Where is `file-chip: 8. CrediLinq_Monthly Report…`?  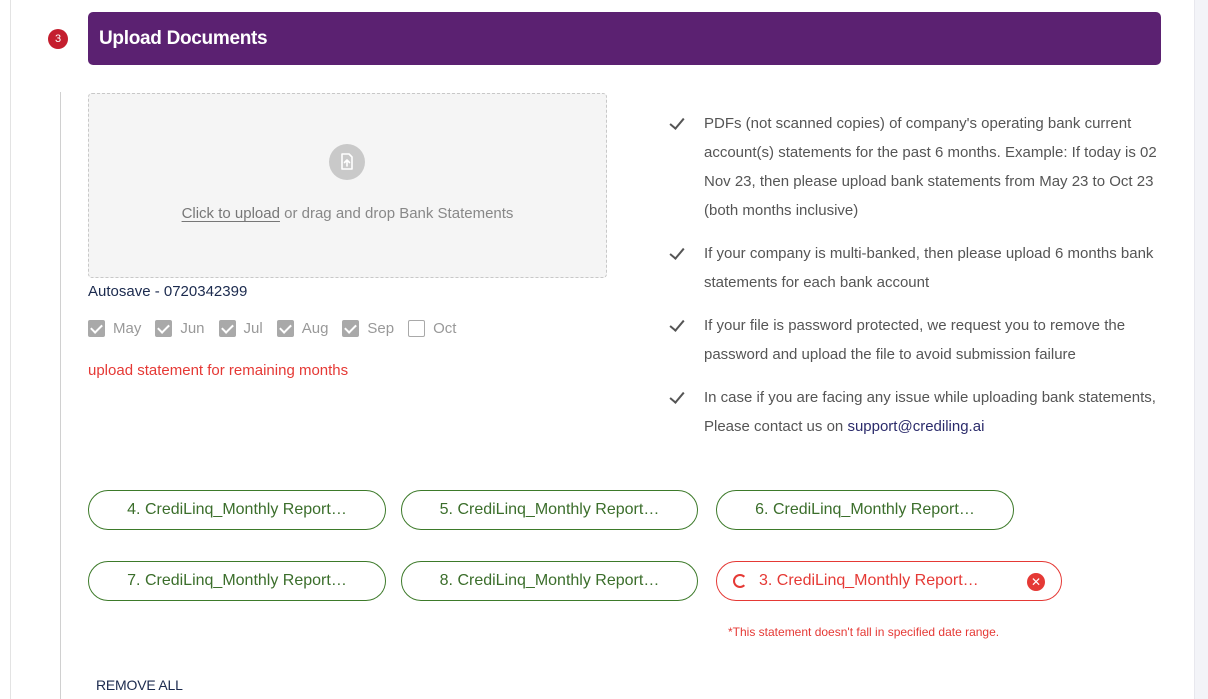 file-chip: 8. CrediLinq_Monthly Report… is located at coordinates (549, 581).